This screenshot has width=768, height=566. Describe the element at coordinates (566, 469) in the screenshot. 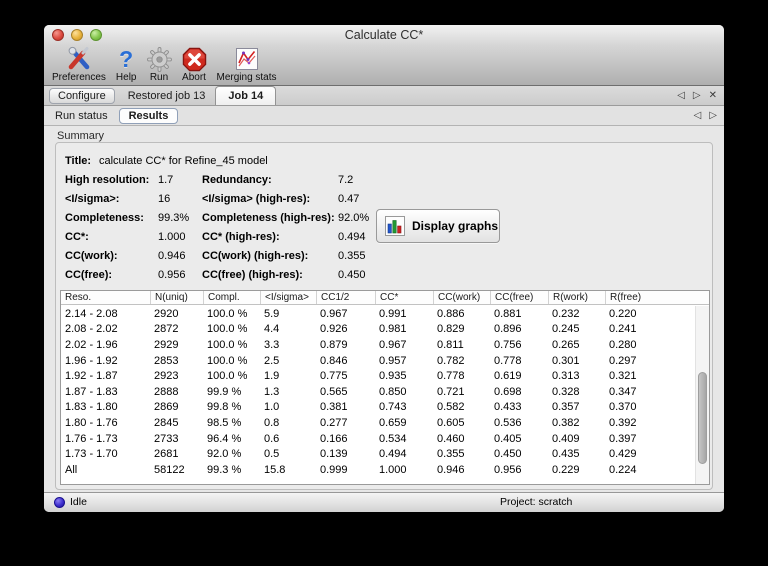

I see `table-cell: 0.229` at that location.